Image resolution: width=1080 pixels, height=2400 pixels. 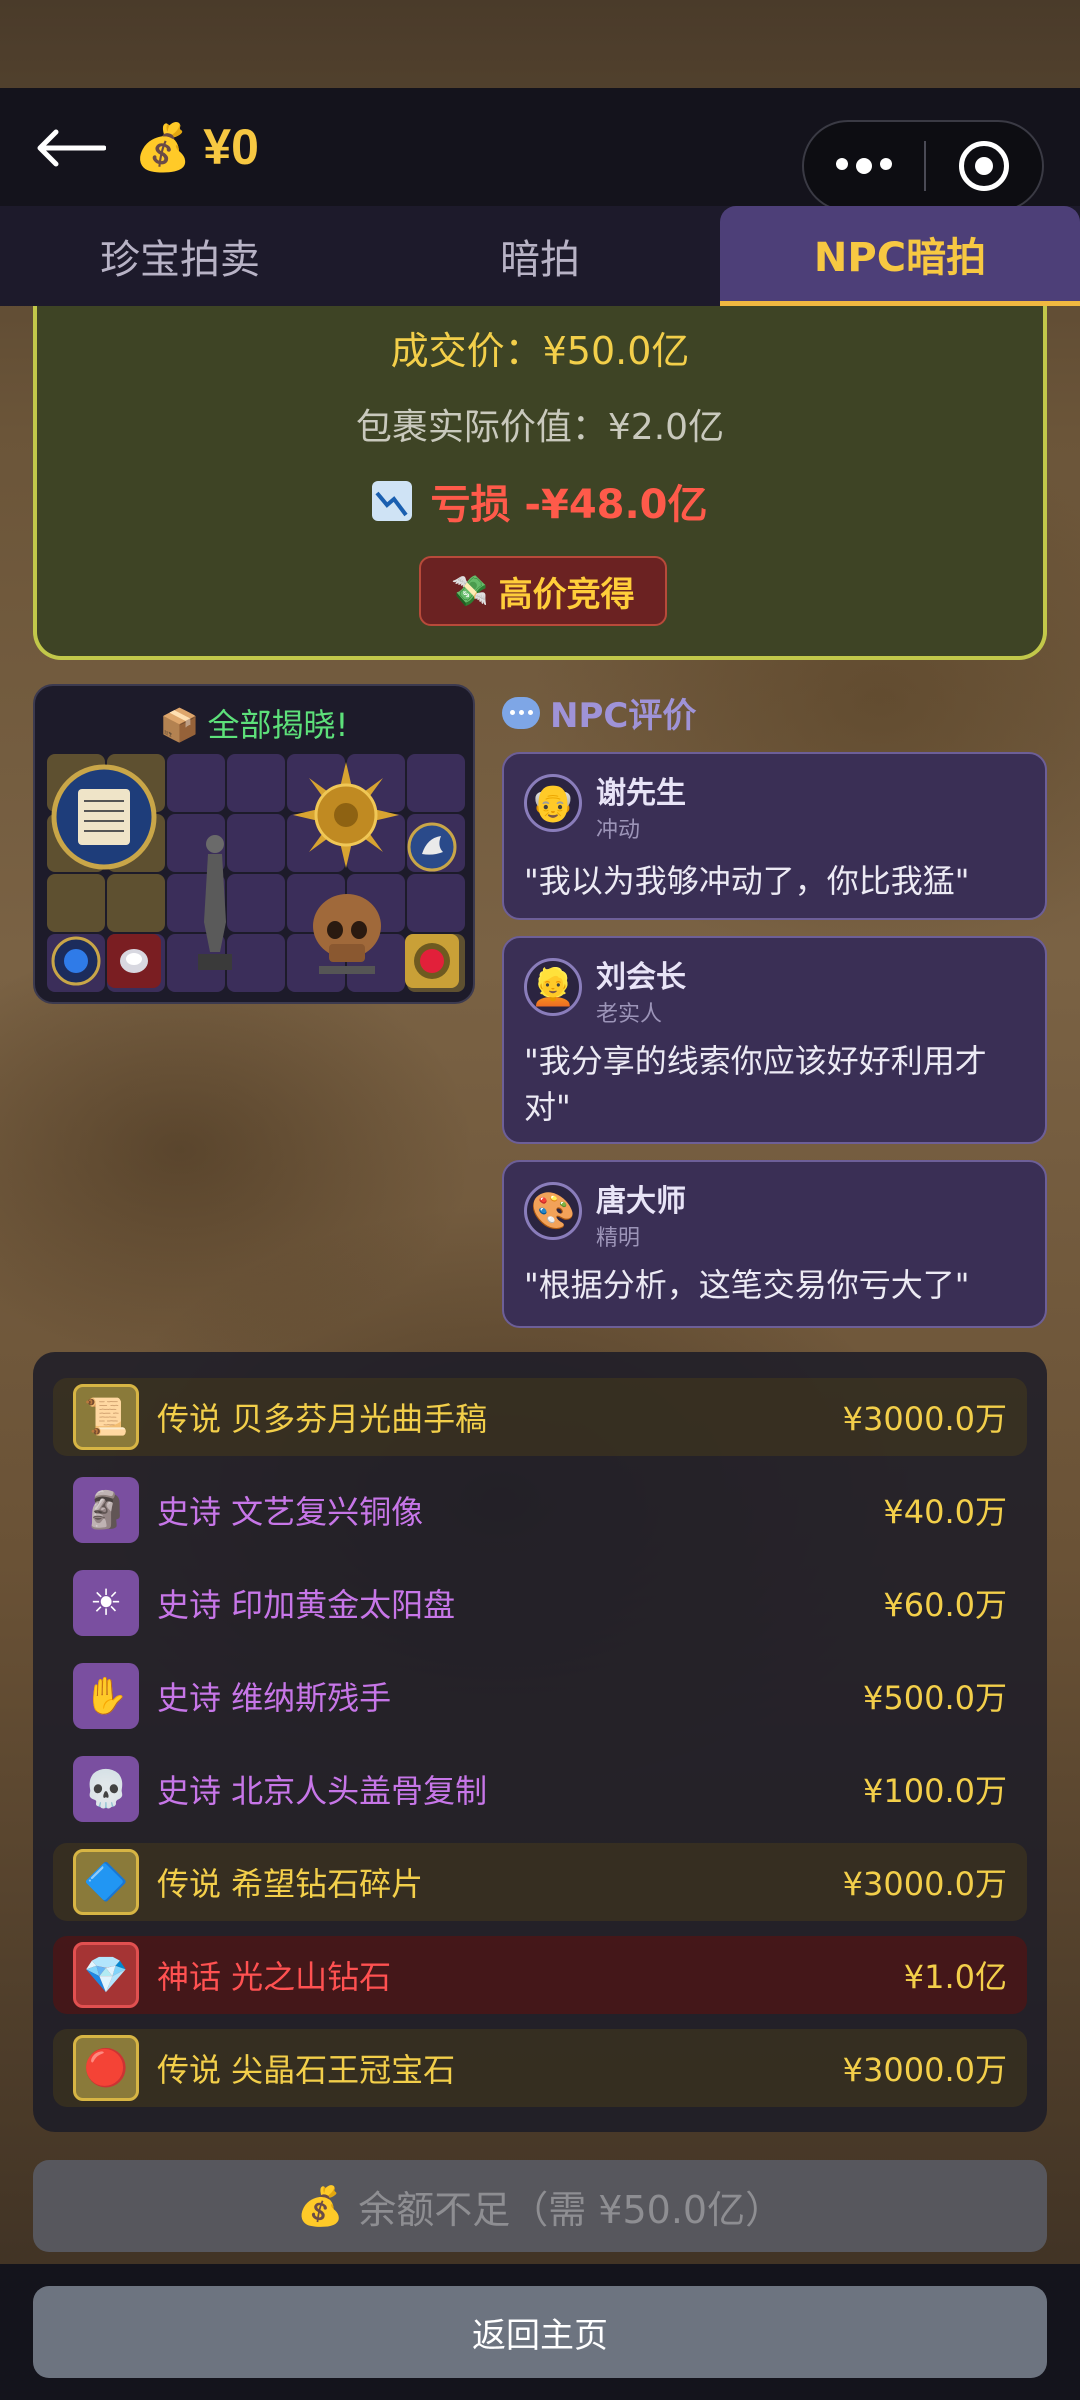 I want to click on back-arrow-icon, so click(x=71, y=148).